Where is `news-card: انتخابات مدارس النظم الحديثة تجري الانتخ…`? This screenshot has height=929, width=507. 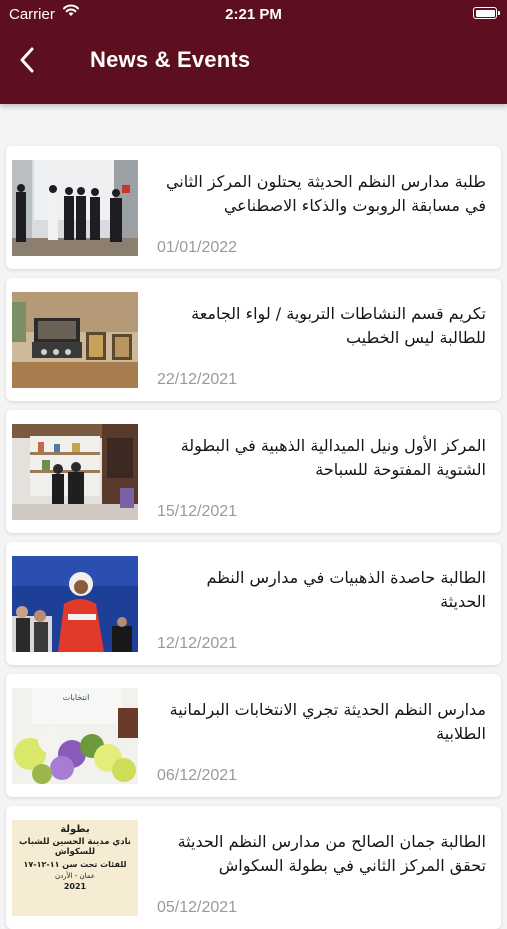 news-card: انتخابات مدارس النظم الحديثة تجري الانتخ… is located at coordinates (253, 735).